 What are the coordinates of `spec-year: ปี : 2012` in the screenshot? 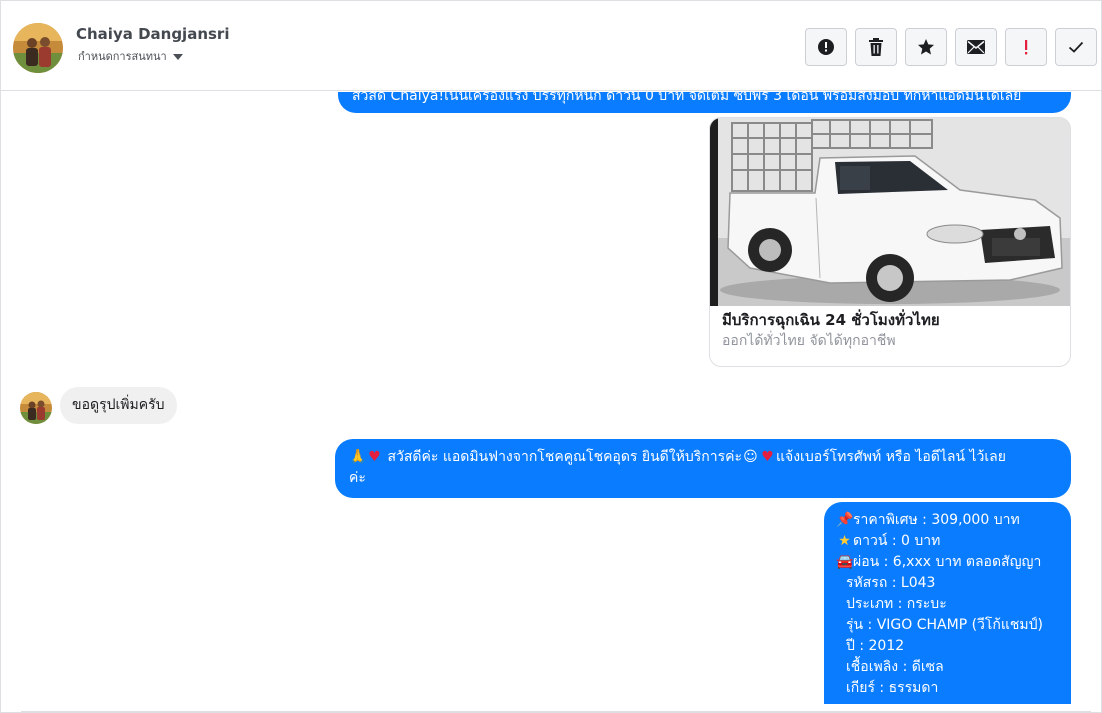 It's located at (875, 646).